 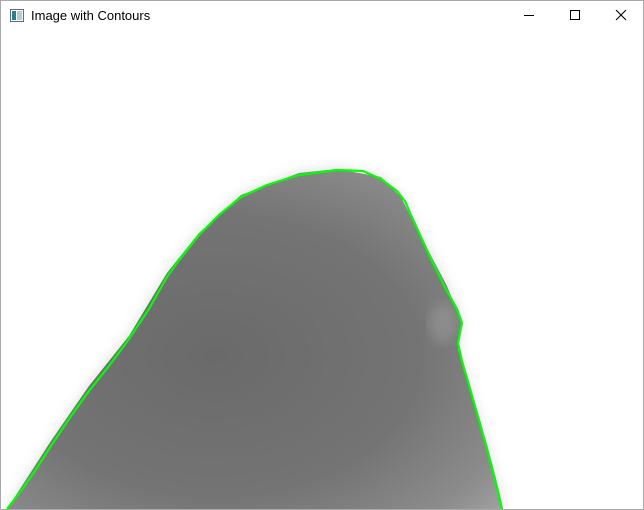 I want to click on minimize-icon, so click(x=529, y=17).